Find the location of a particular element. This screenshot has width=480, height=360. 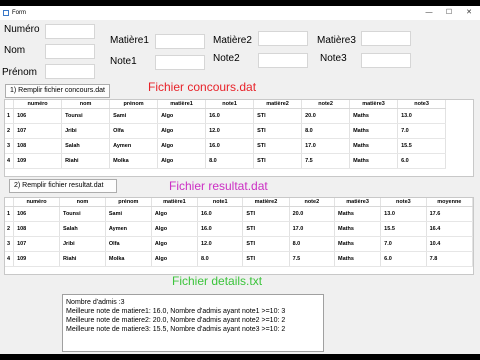

matiere2-input is located at coordinates (283, 38).